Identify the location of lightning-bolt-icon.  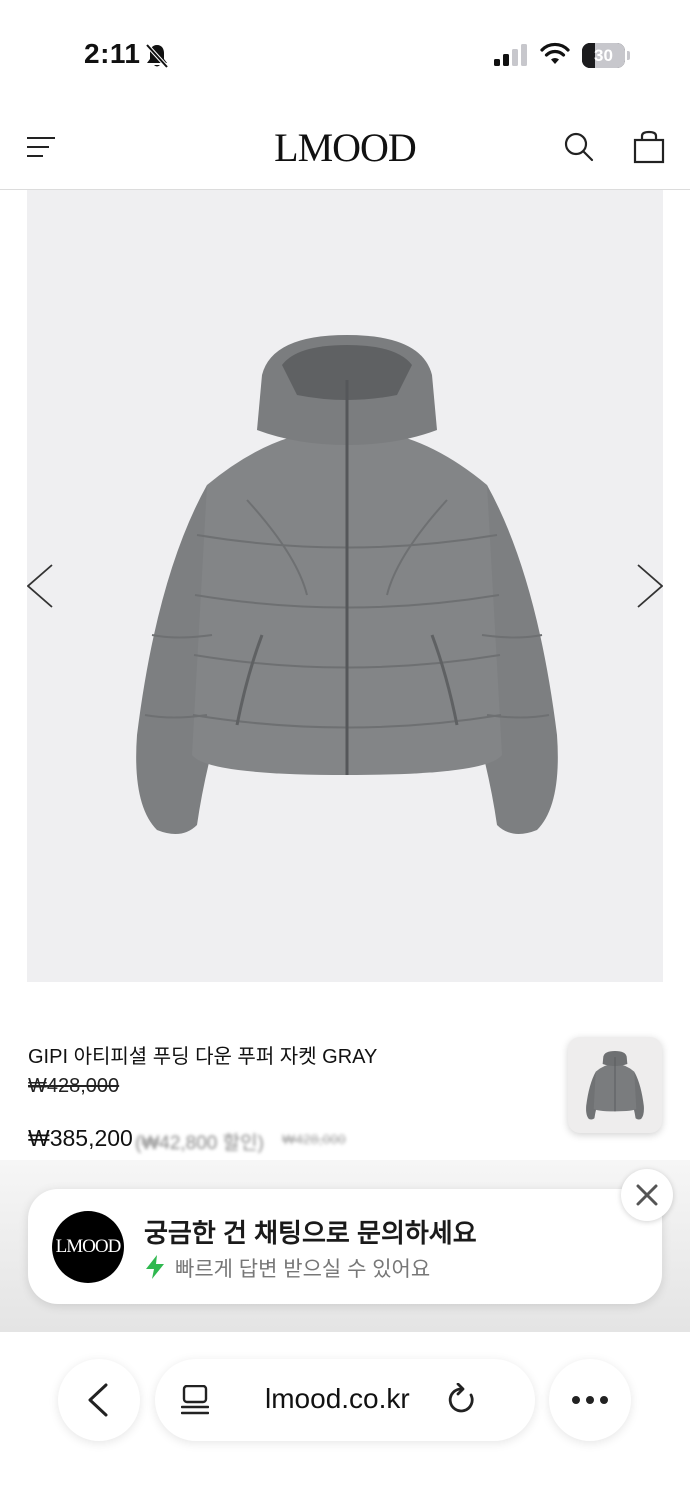
(155, 1267).